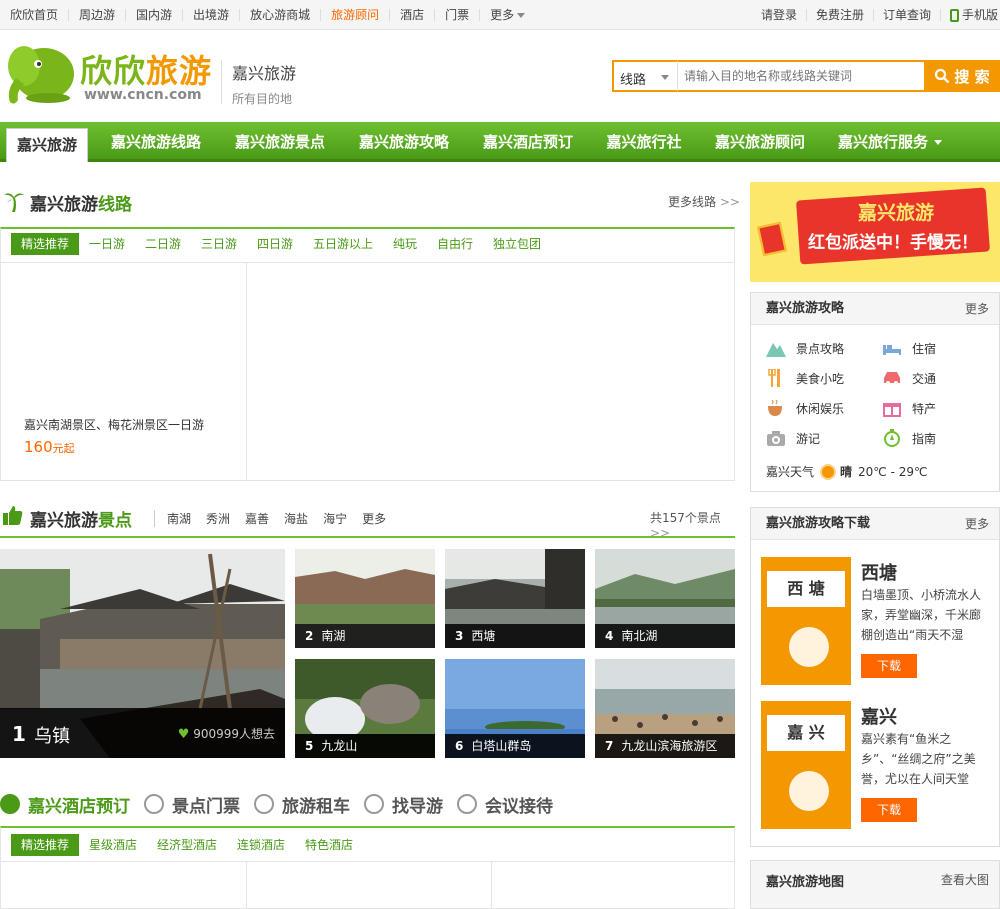 This screenshot has width=1000, height=909. Describe the element at coordinates (818, 523) in the screenshot. I see `download-box-title: 嘉兴旅游攻略下载` at that location.